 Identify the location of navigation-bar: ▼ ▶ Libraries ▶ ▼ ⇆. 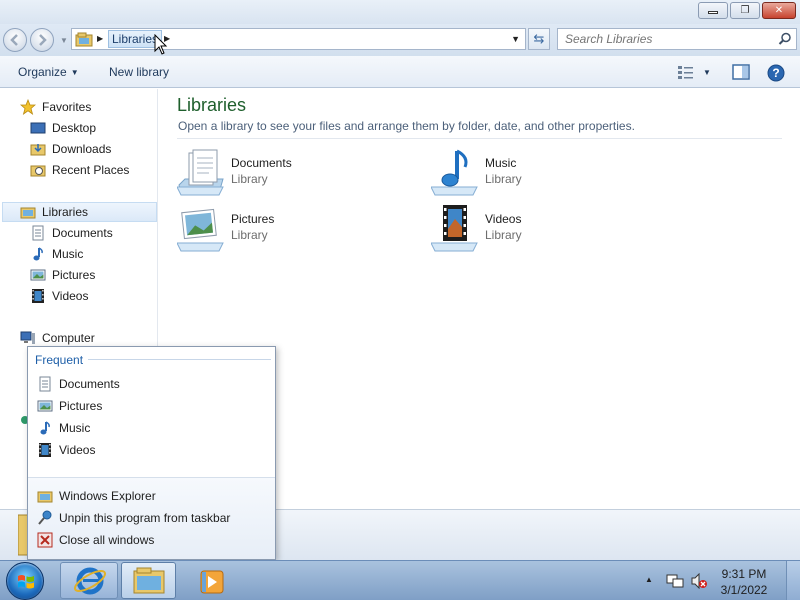
(400, 40).